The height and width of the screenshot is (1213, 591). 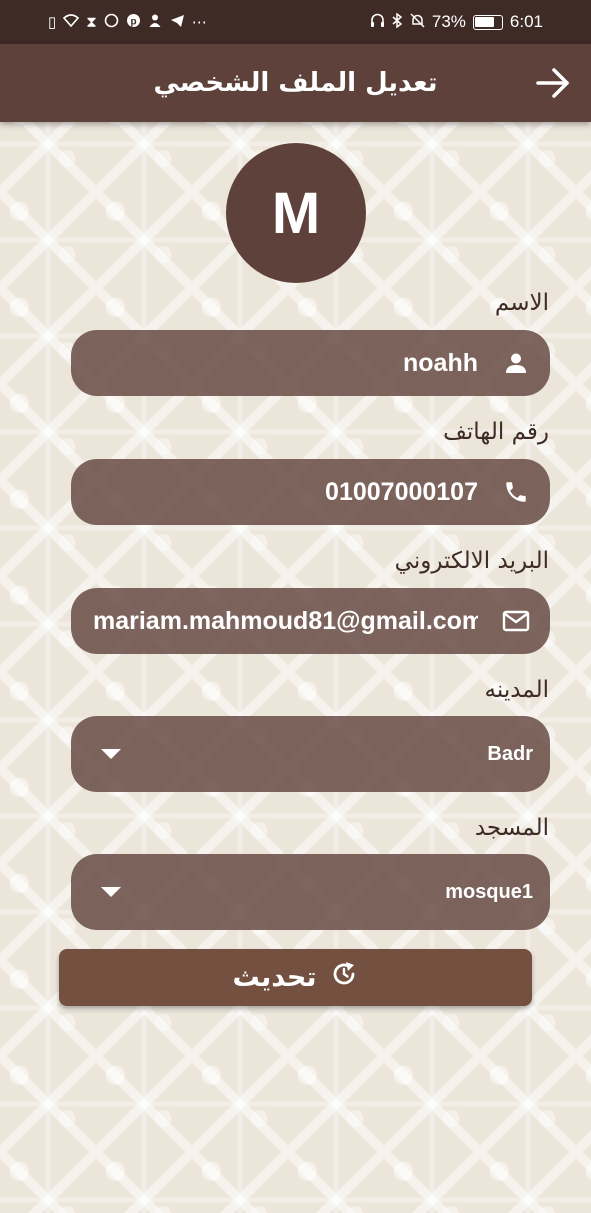 I want to click on name-field: noahh, so click(x=310, y=363).